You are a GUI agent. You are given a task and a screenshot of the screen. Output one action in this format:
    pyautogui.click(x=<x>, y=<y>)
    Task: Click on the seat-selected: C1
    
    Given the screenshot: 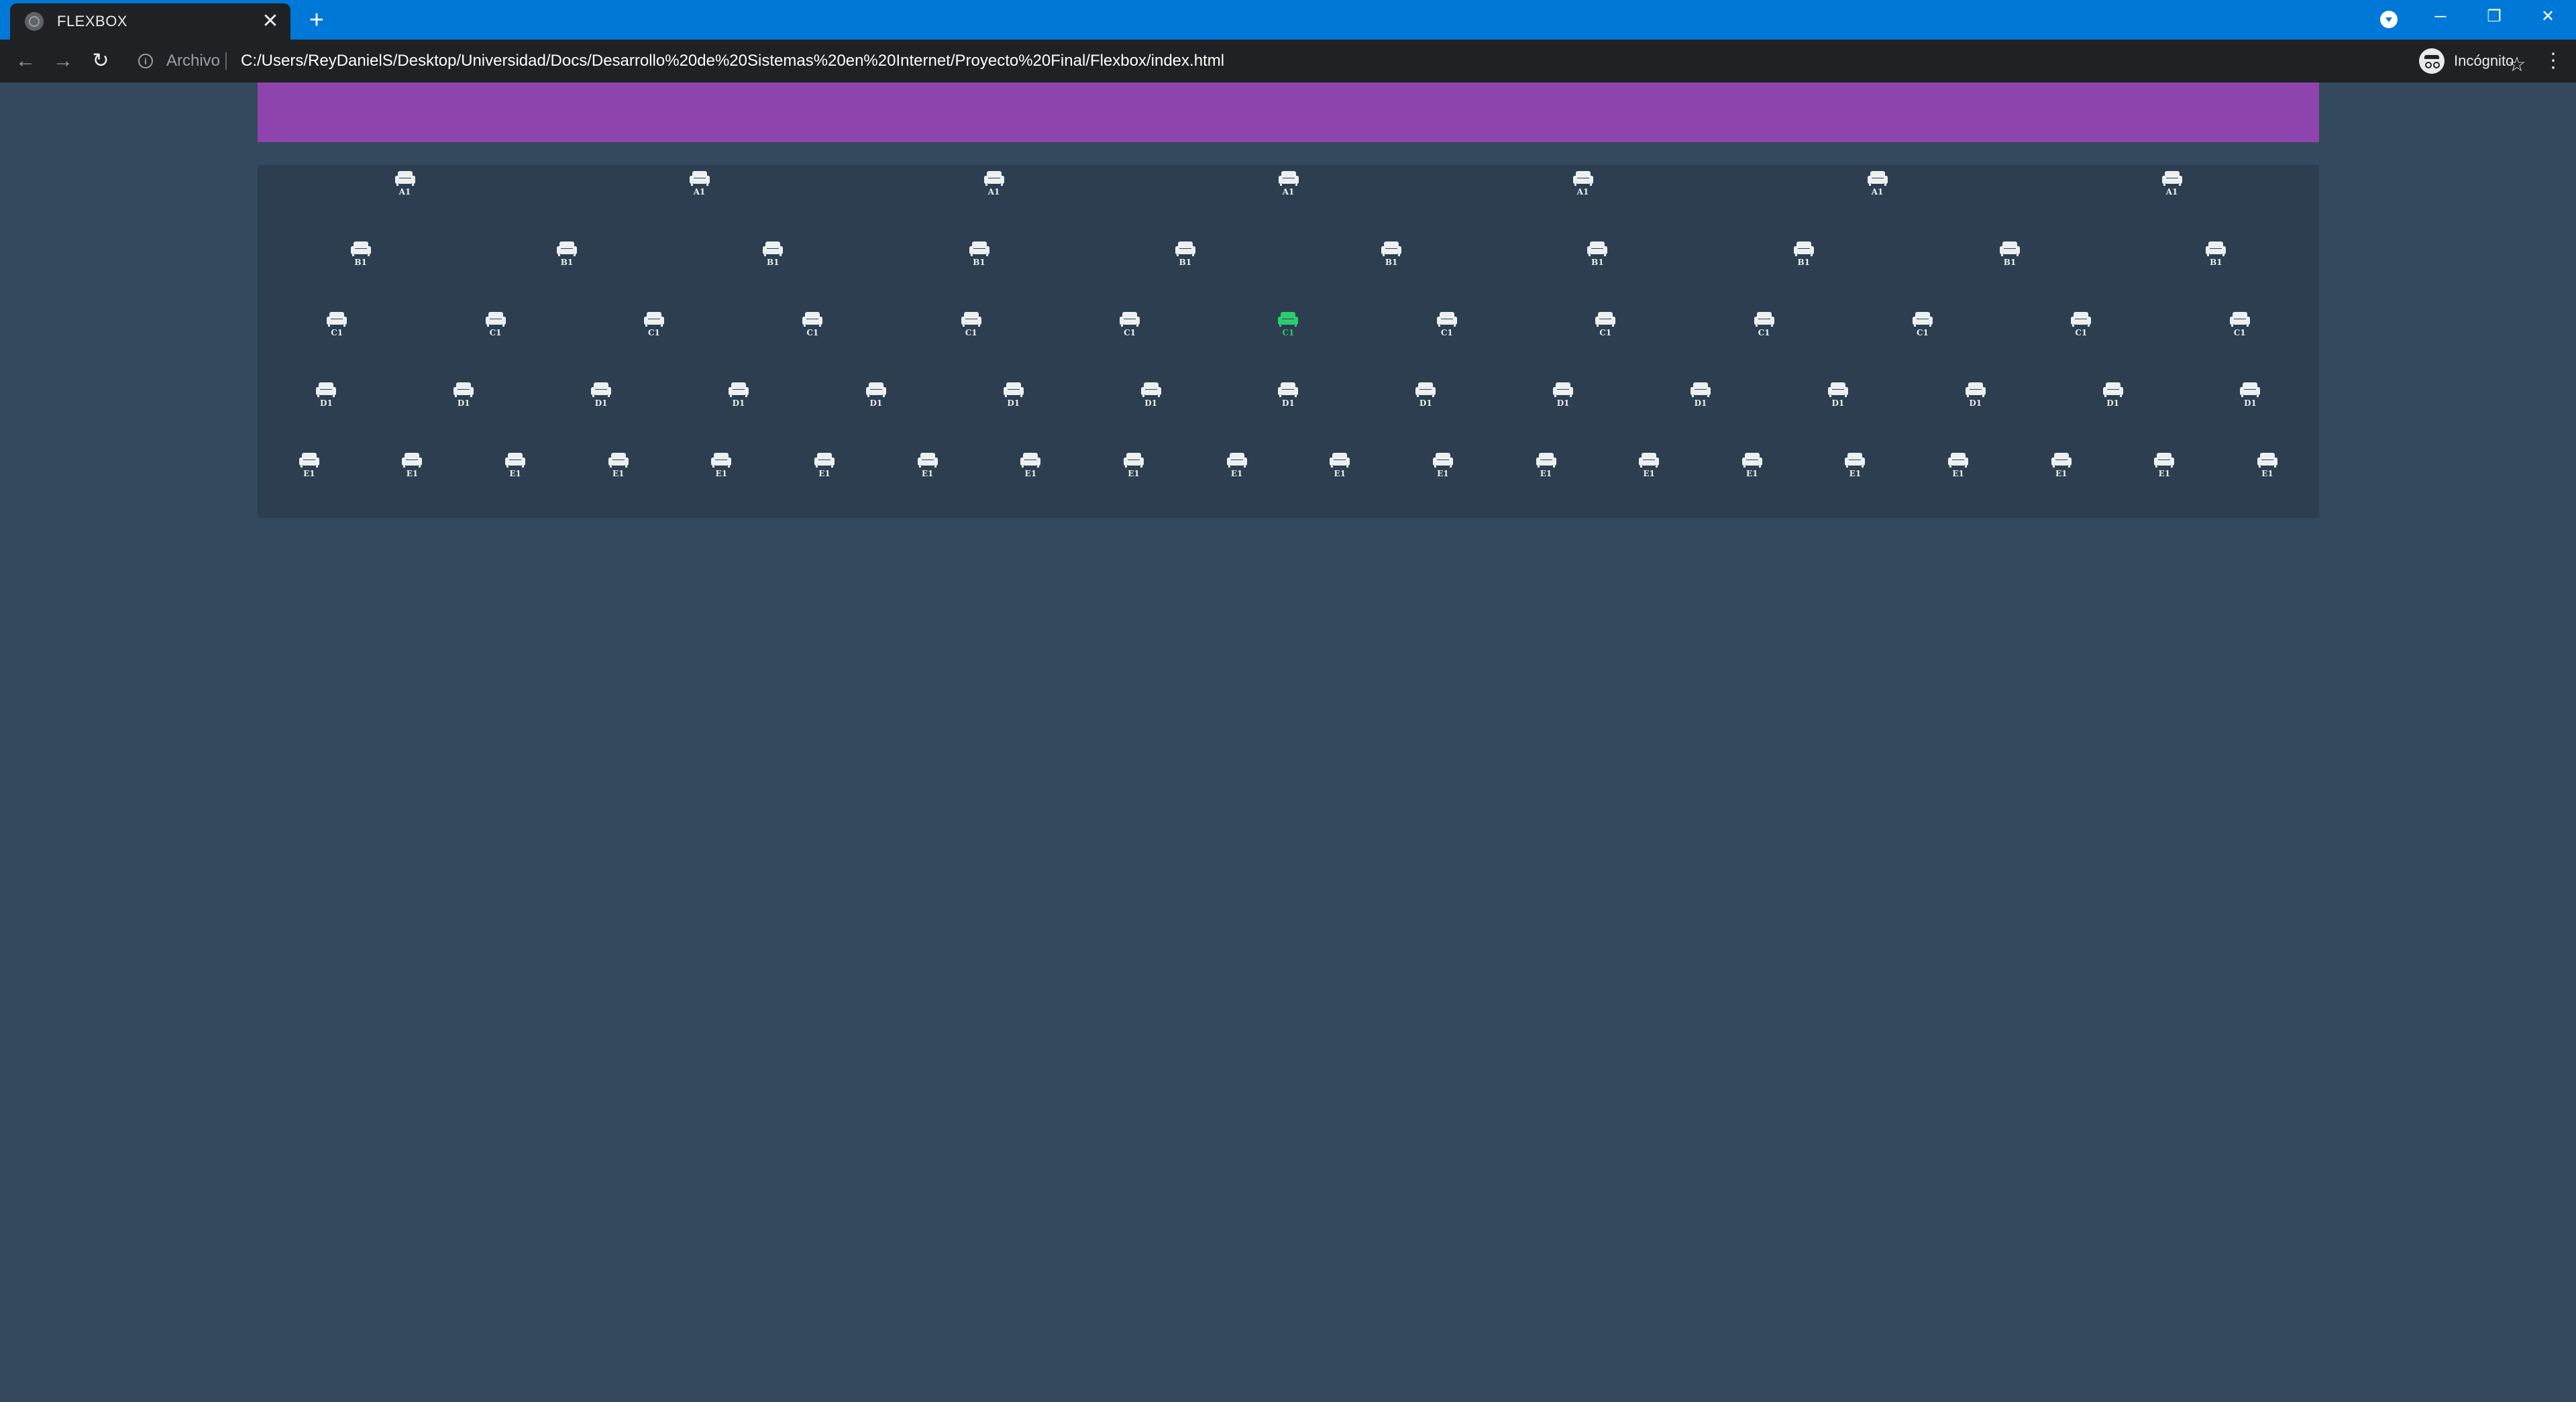 What is the action you would take?
    pyautogui.click(x=1288, y=324)
    